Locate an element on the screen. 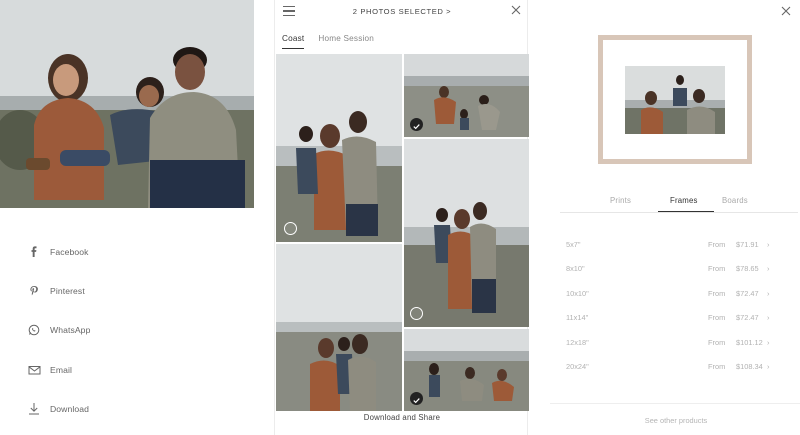  share-email: Email is located at coordinates (131, 369).